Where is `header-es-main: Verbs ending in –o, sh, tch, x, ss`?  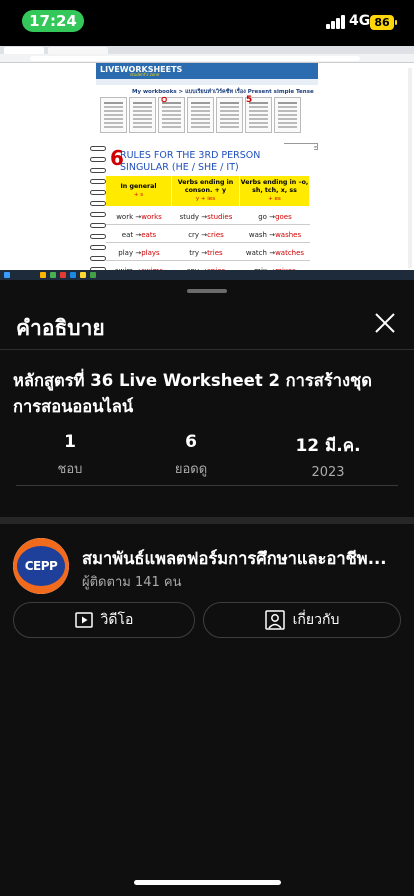 header-es-main: Verbs ending in –o, sh, tch, x, ss is located at coordinates (274, 186).